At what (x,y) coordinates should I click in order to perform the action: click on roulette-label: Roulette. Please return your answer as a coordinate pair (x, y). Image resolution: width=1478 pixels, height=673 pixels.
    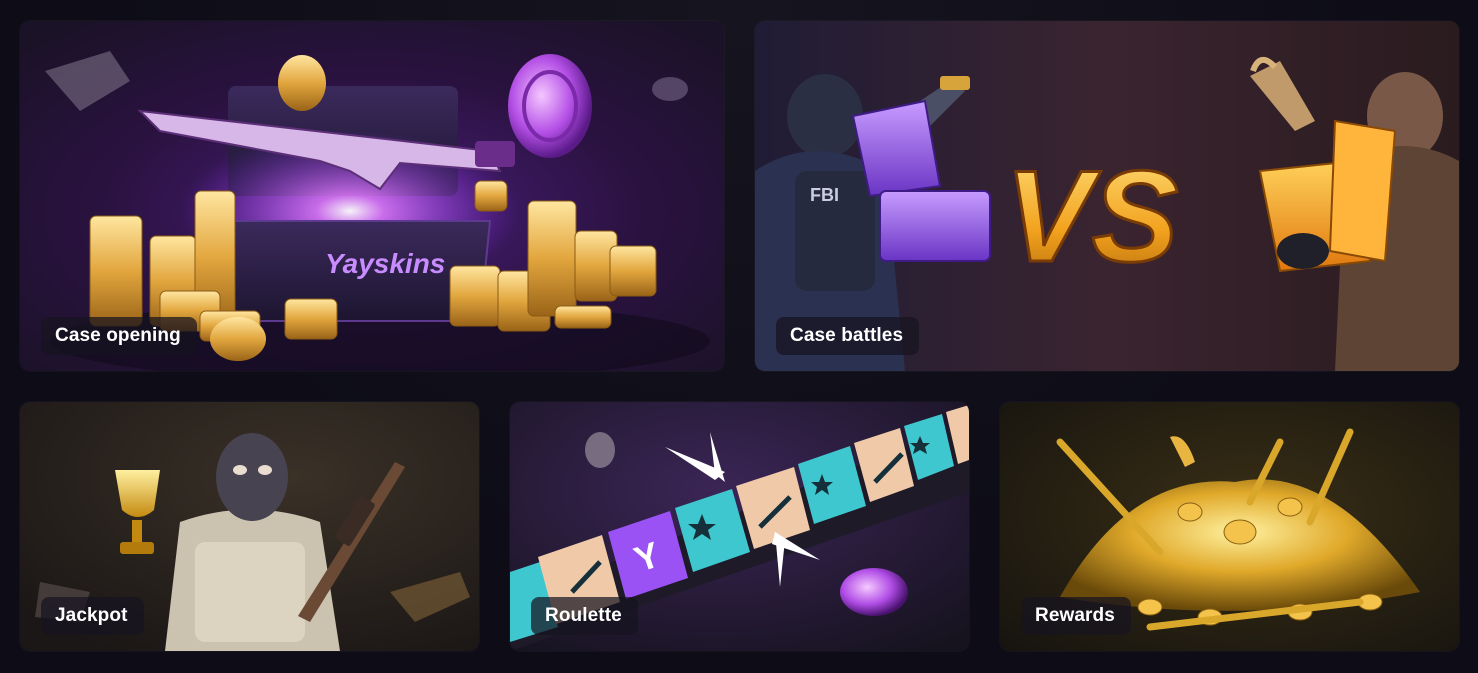
    Looking at the image, I should click on (584, 616).